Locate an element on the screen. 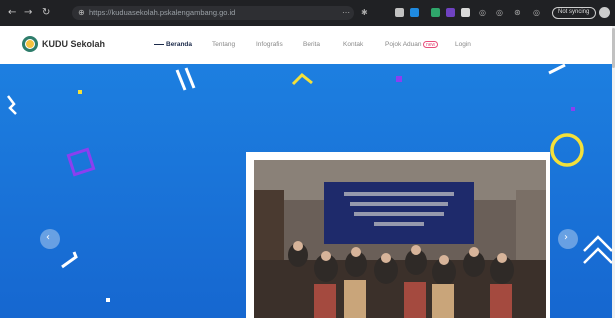  nav-item-tentang: Tentang is located at coordinates (223, 44).